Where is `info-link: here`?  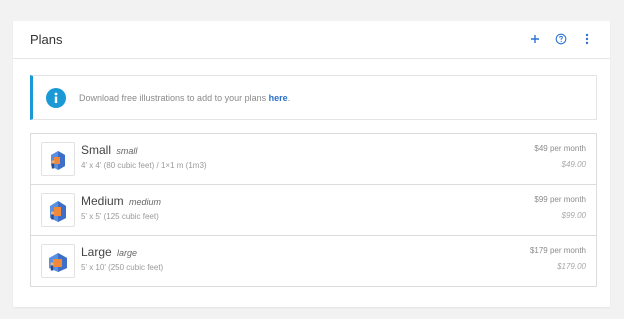 info-link: here is located at coordinates (278, 98).